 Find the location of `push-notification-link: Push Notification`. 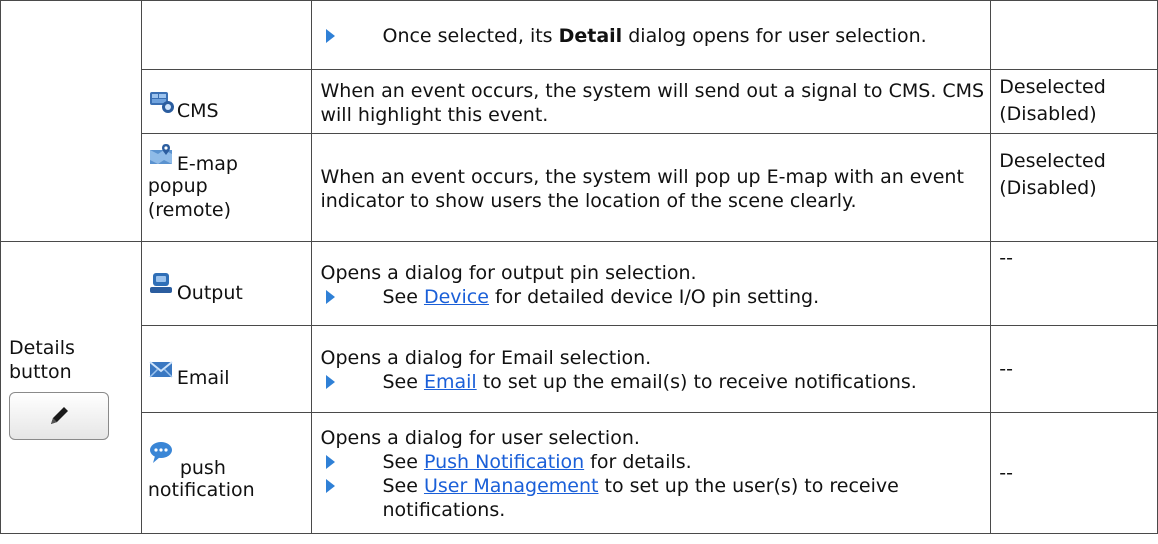

push-notification-link: Push Notification is located at coordinates (504, 462).